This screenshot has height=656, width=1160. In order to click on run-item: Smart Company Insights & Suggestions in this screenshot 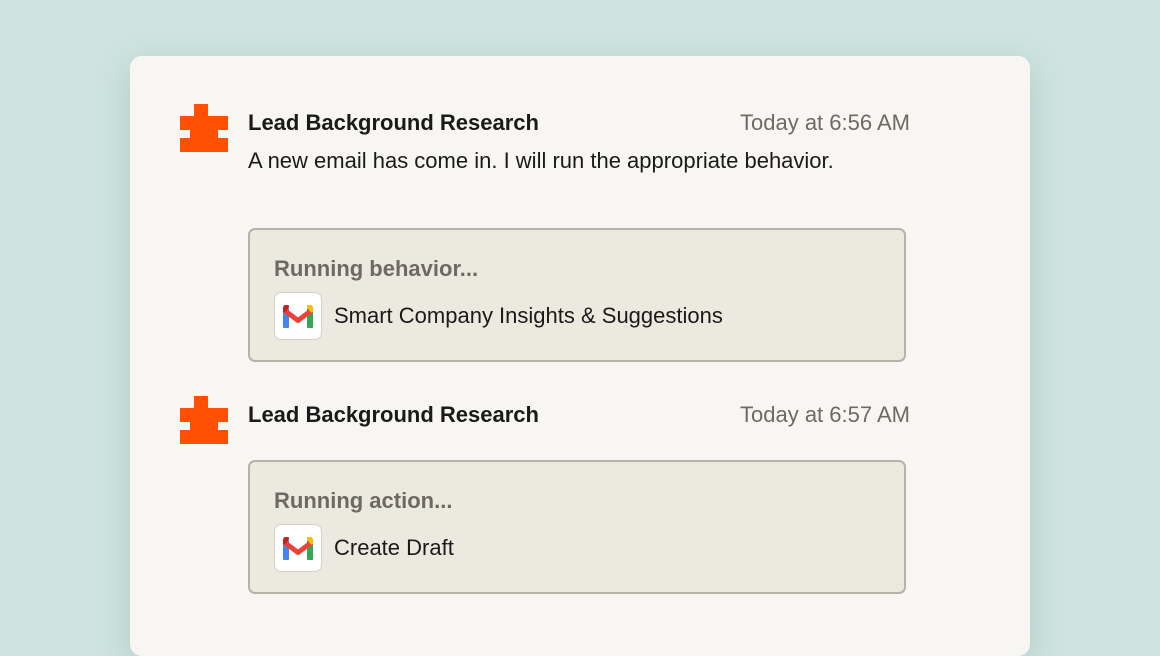, I will do `click(574, 316)`.